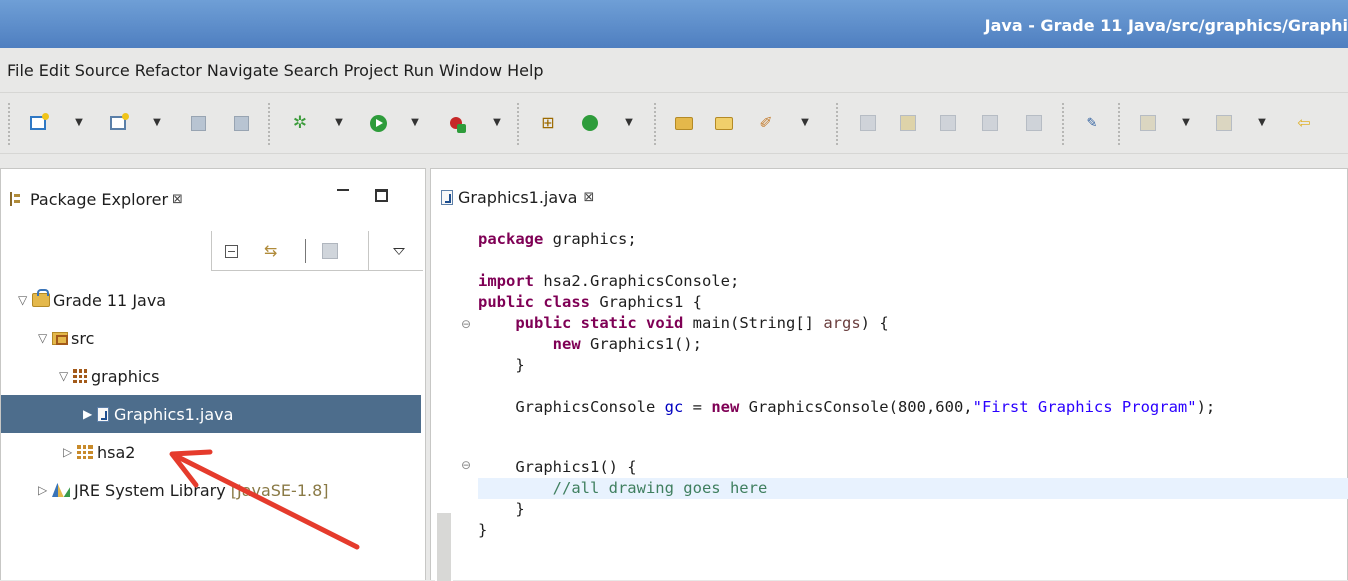  Describe the element at coordinates (90, 414) in the screenshot. I see `collapsed-twisty-icon: ▶` at that location.